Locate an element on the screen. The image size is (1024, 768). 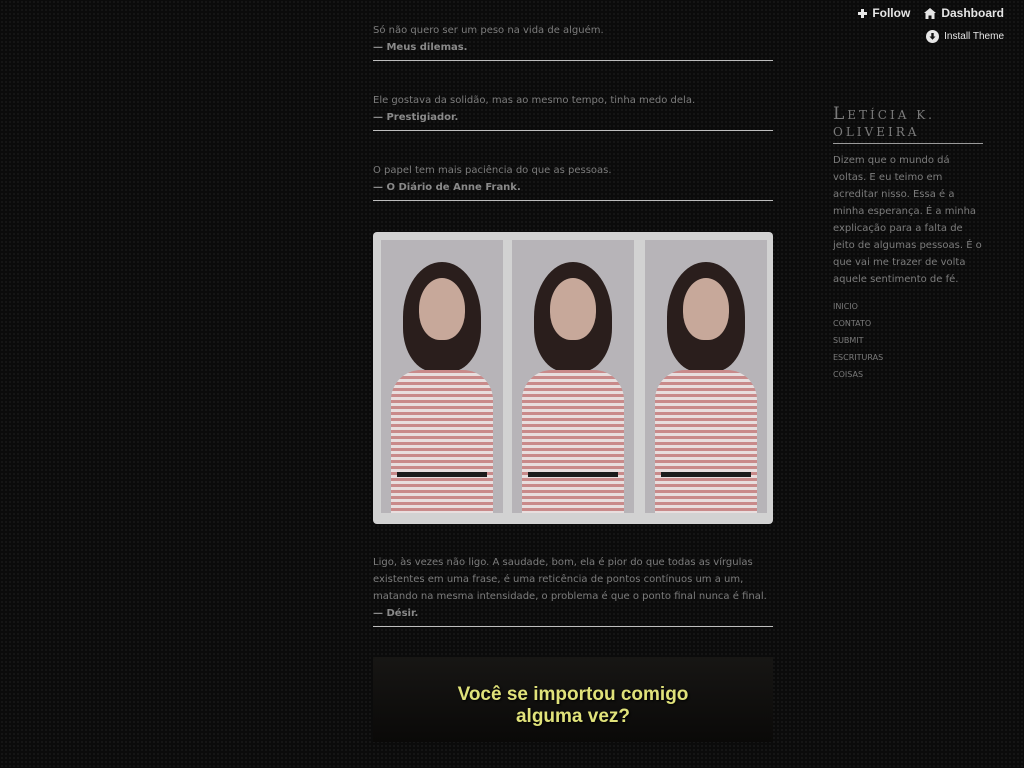
quote-source: — O Diário de Anne Frank. is located at coordinates (573, 187).